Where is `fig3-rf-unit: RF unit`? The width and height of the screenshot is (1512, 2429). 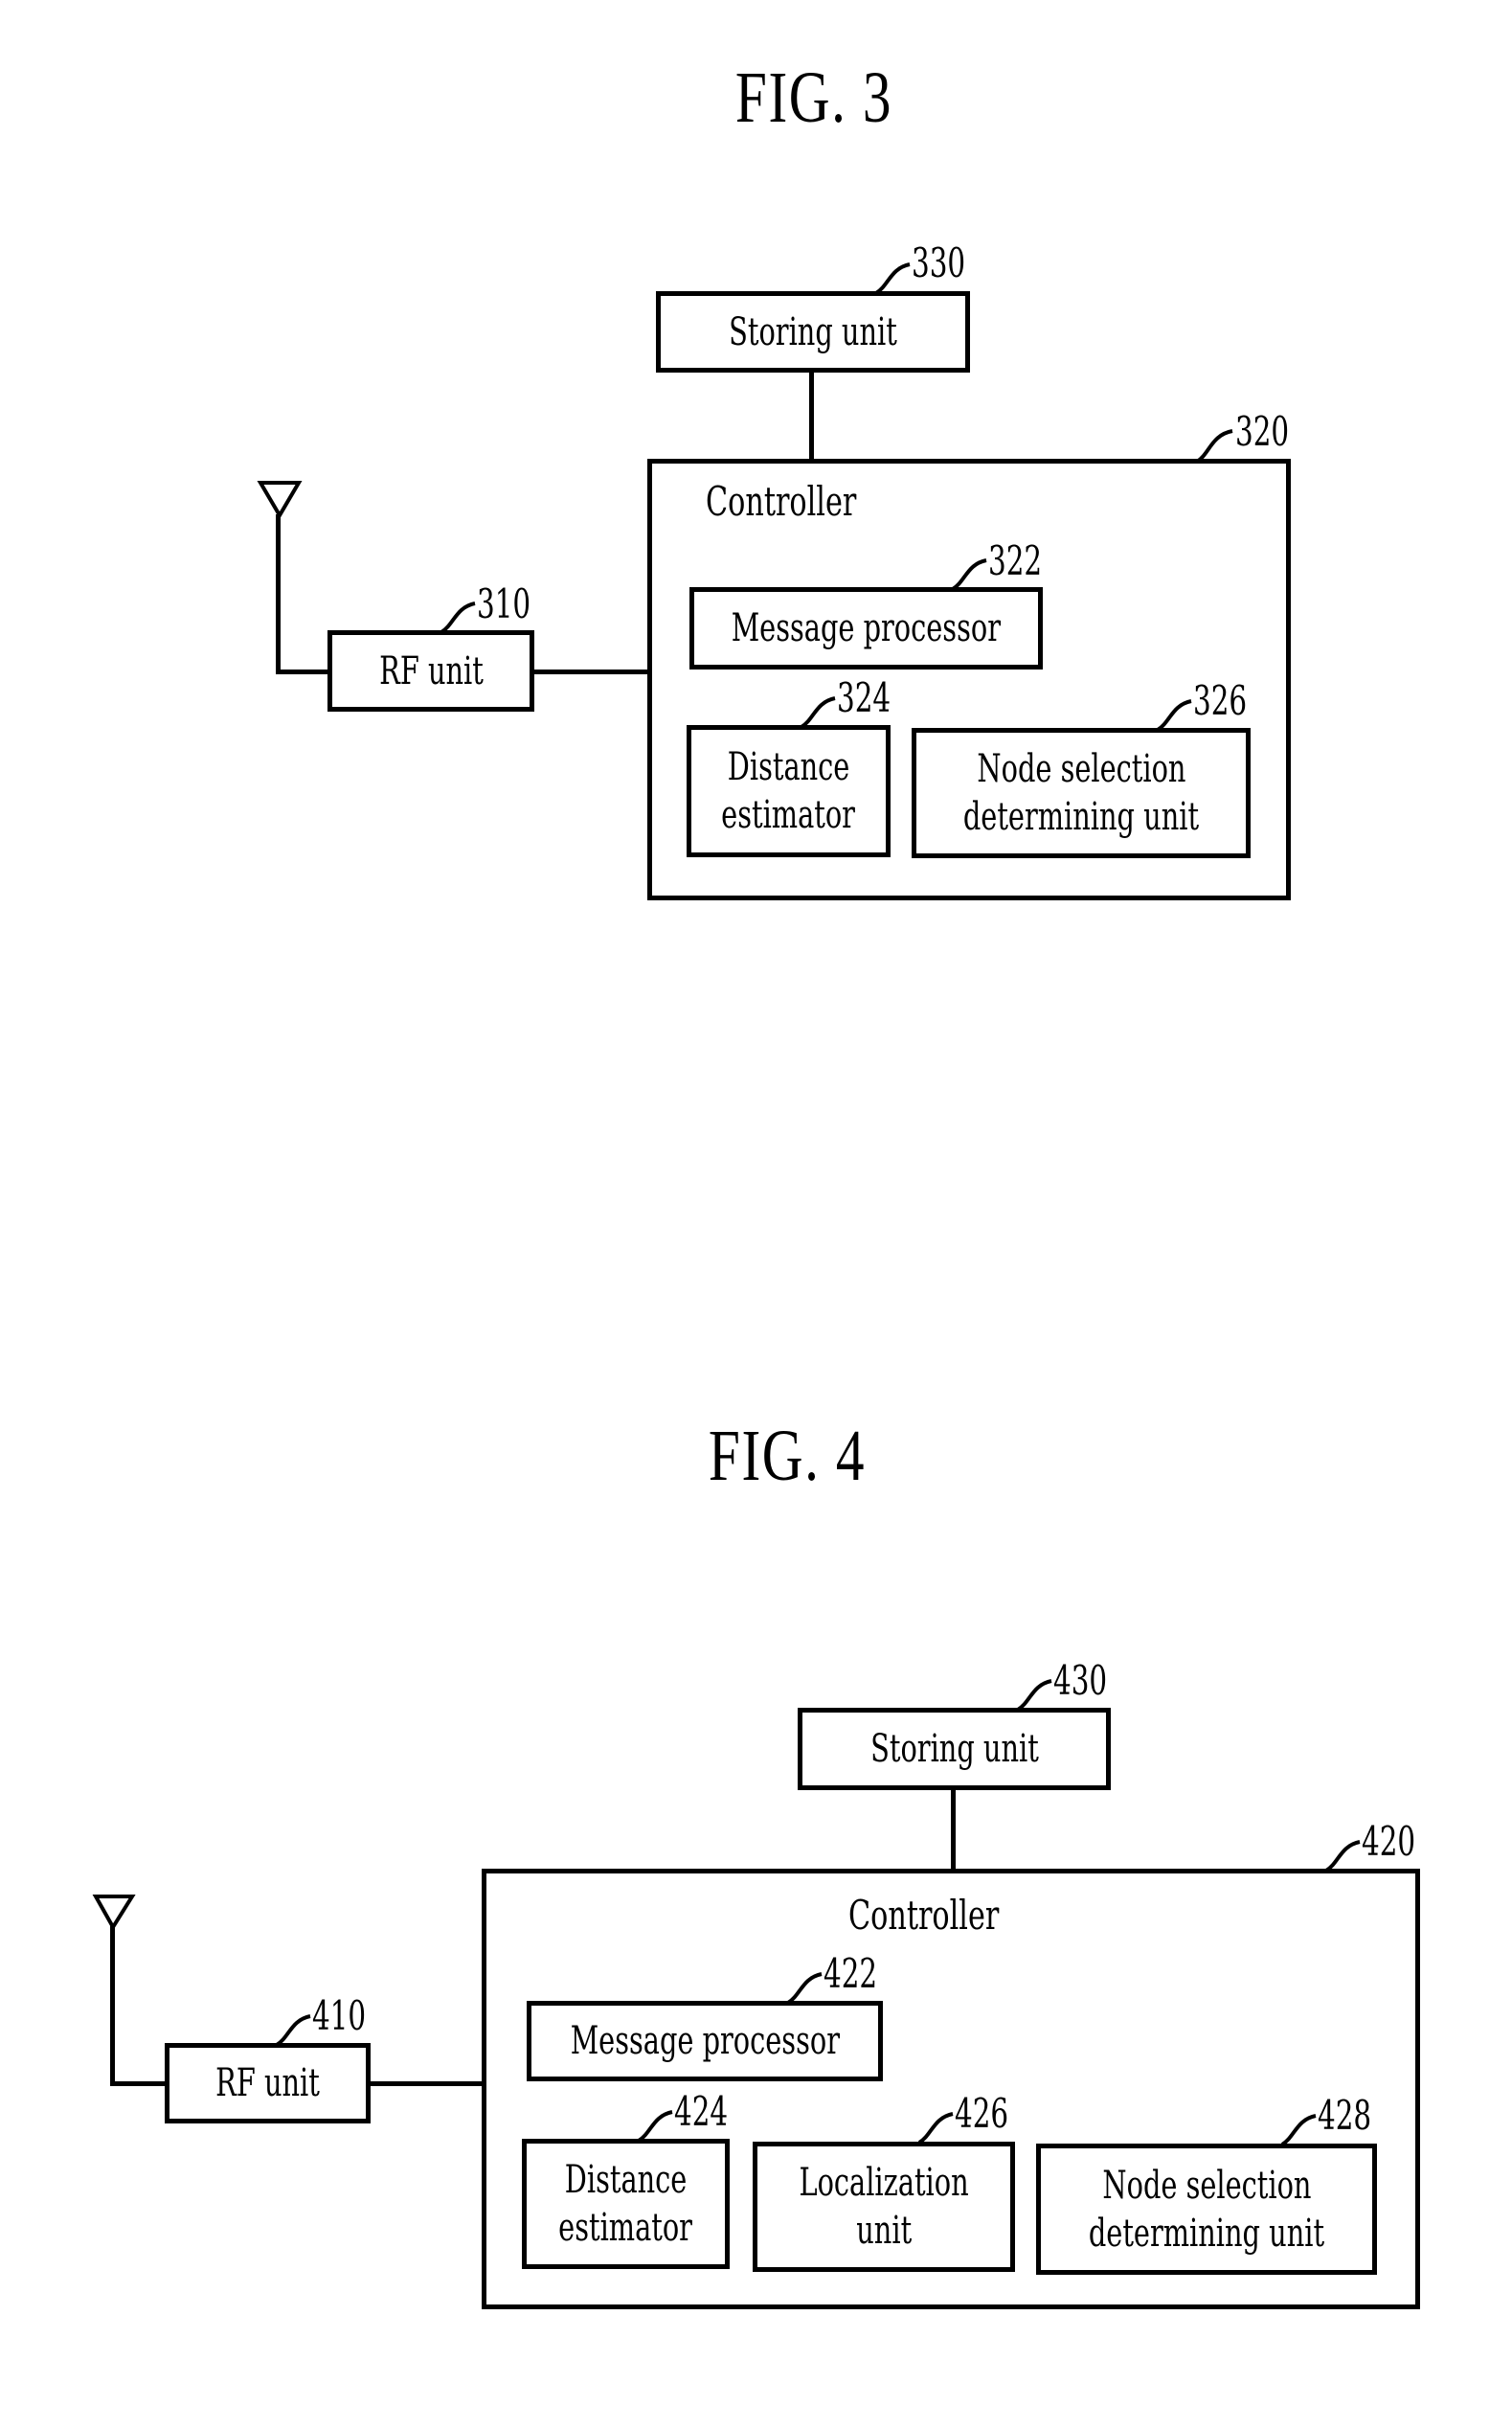
fig3-rf-unit: RF unit is located at coordinates (430, 671).